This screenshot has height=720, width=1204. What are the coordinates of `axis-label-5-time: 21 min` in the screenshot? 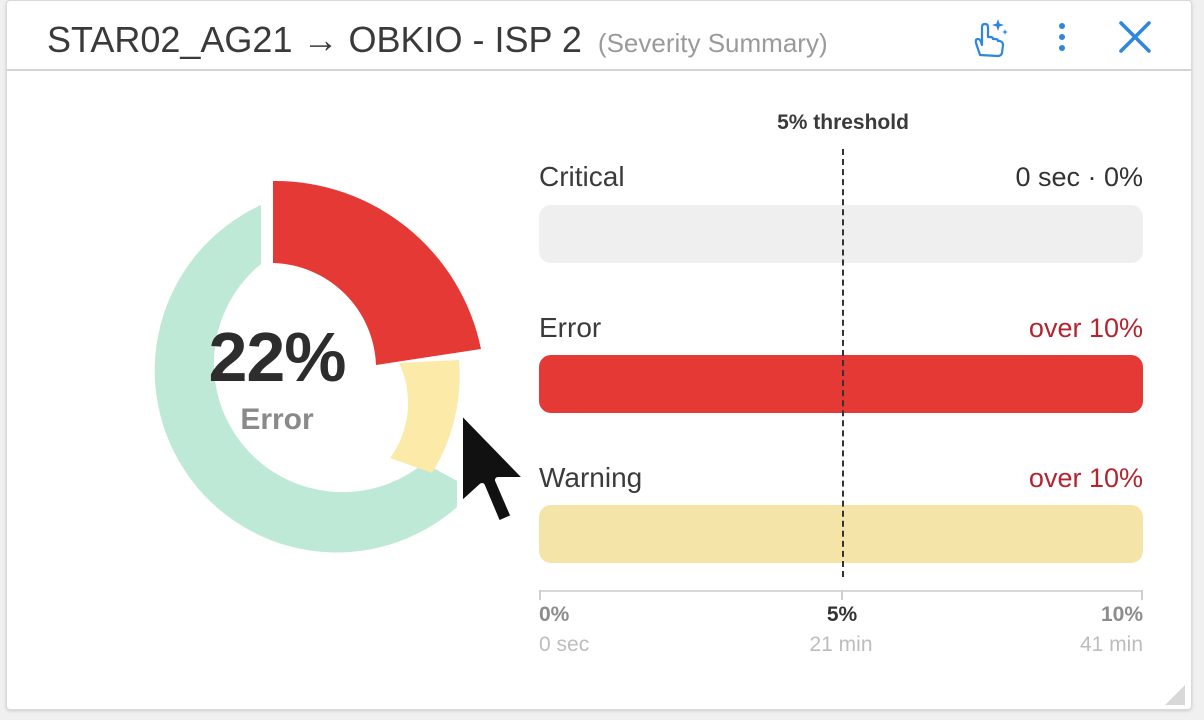 It's located at (841, 644).